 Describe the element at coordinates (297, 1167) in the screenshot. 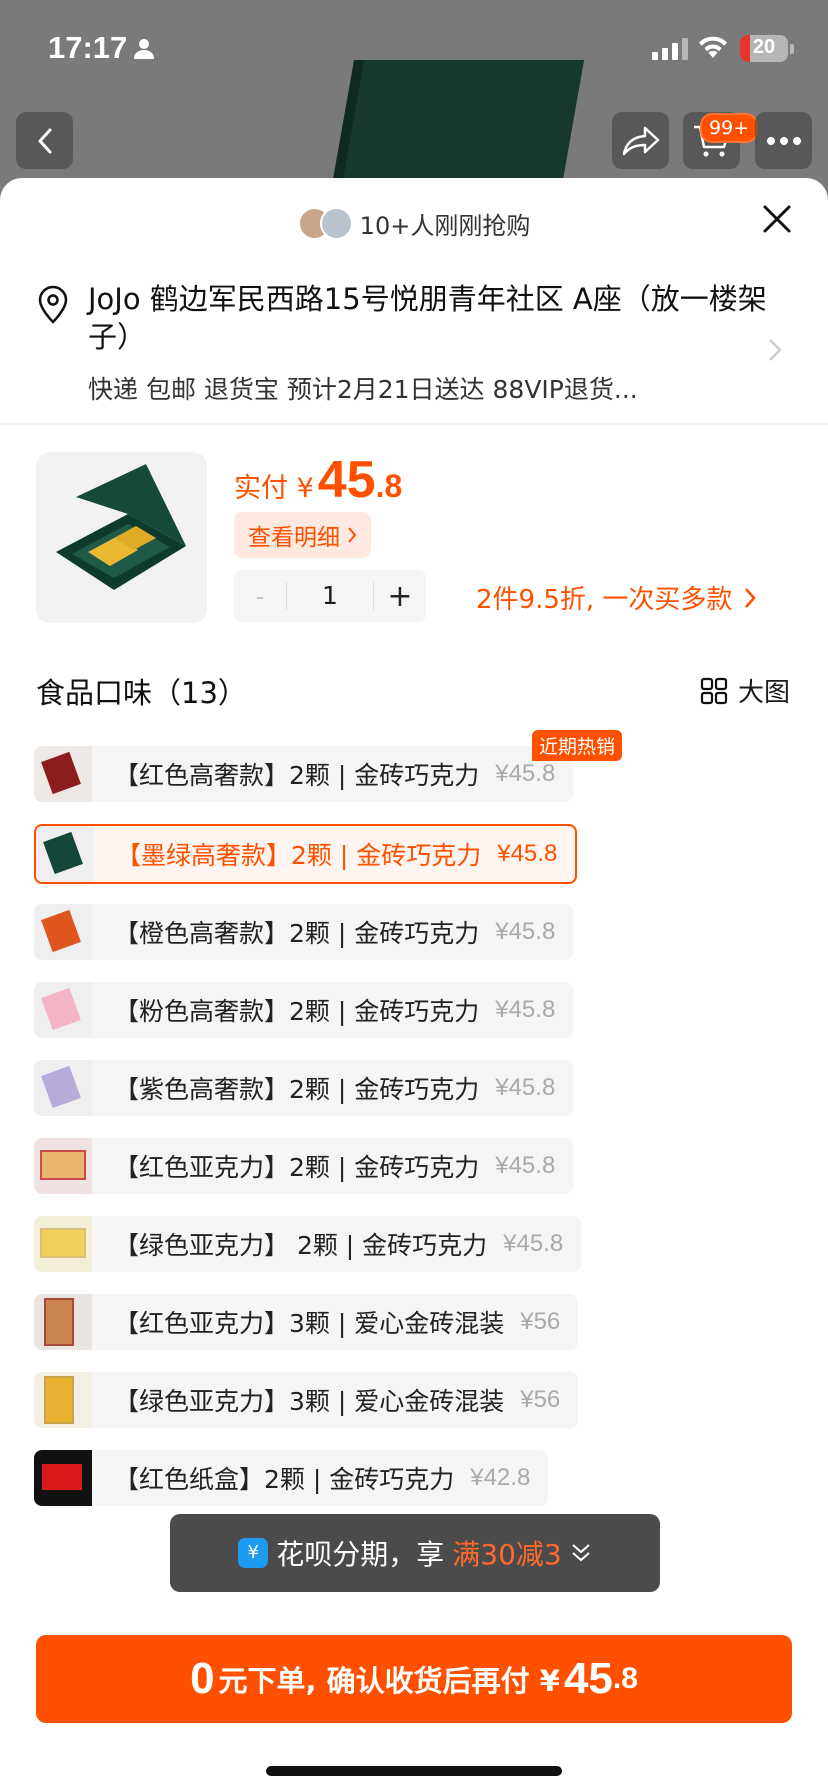

I see `variant-name: 【红色亚克力】2颗 | 金砖巧克力` at that location.